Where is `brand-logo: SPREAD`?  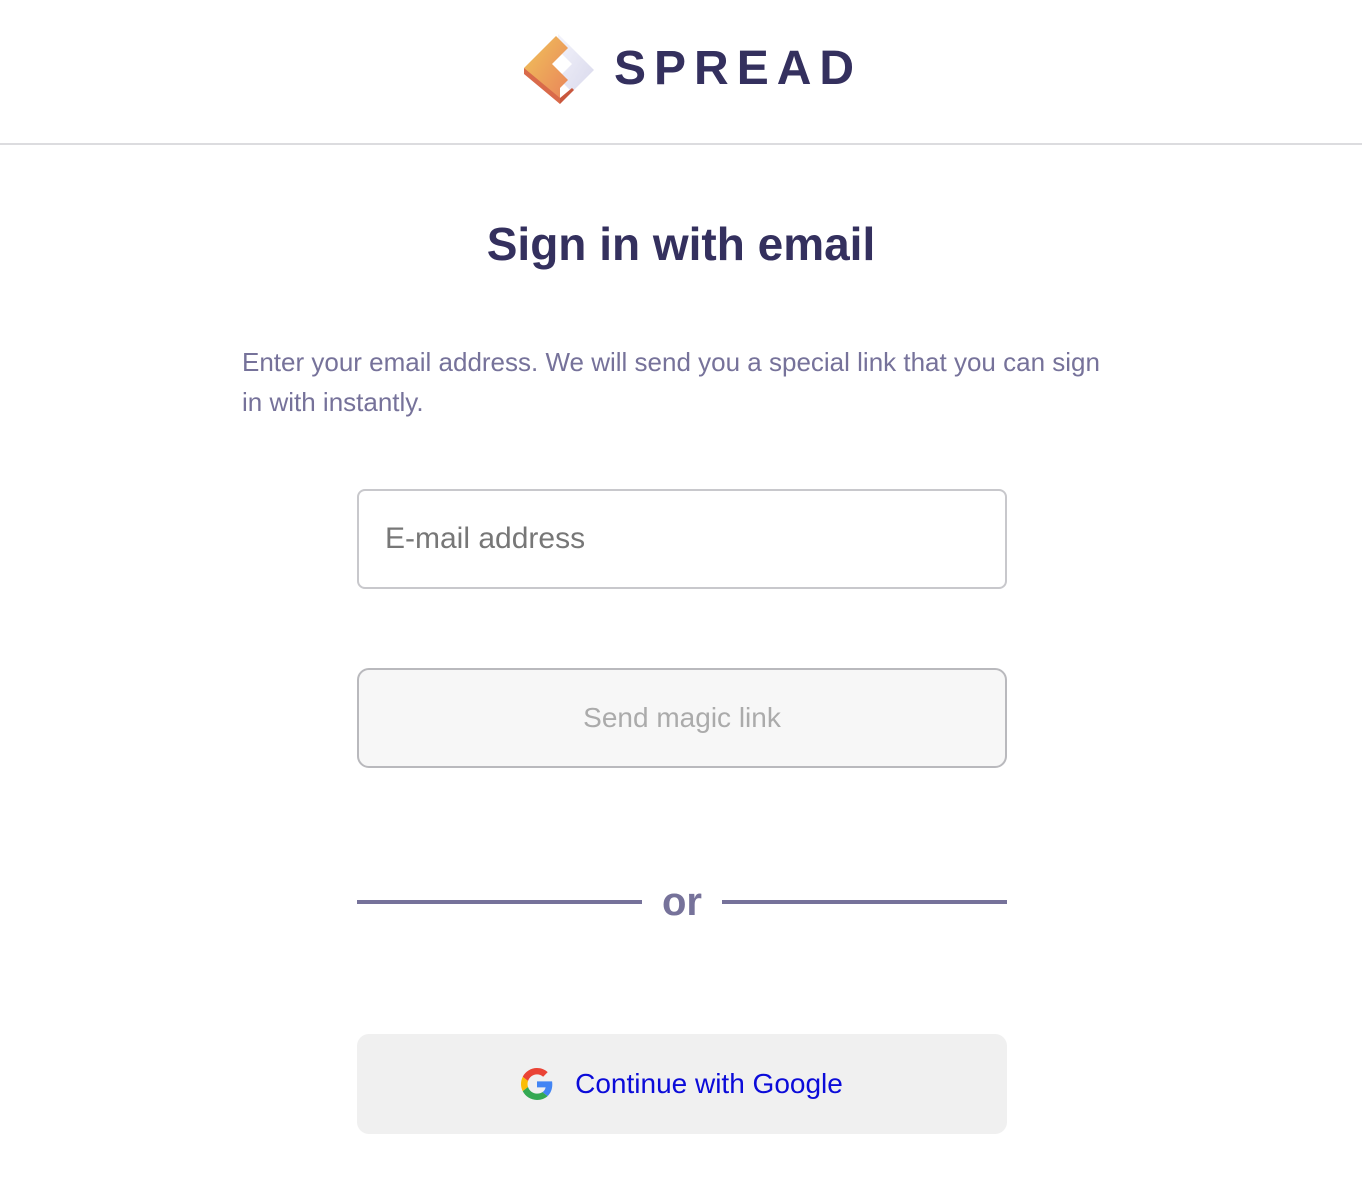
brand-logo: SPREAD is located at coordinates (691, 69).